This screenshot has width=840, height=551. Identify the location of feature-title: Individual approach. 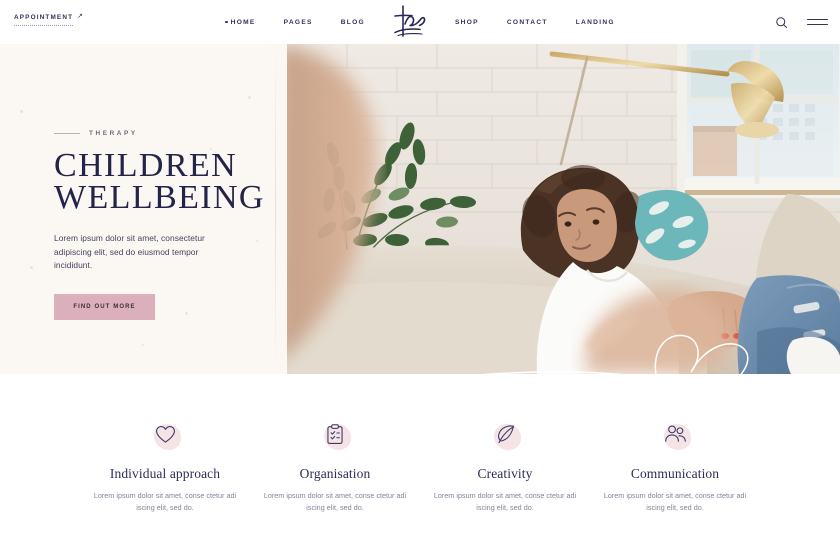
(165, 473).